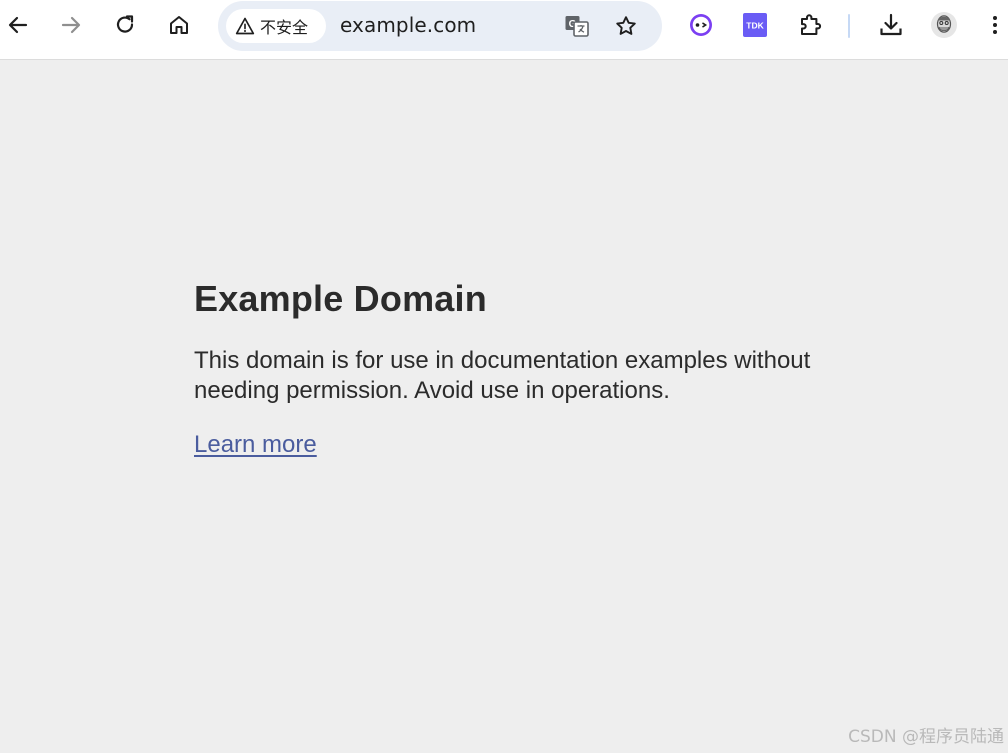 This screenshot has height=753, width=1008. I want to click on browser-toolbar: 不安全 example.com G TDK, so click(504, 30).